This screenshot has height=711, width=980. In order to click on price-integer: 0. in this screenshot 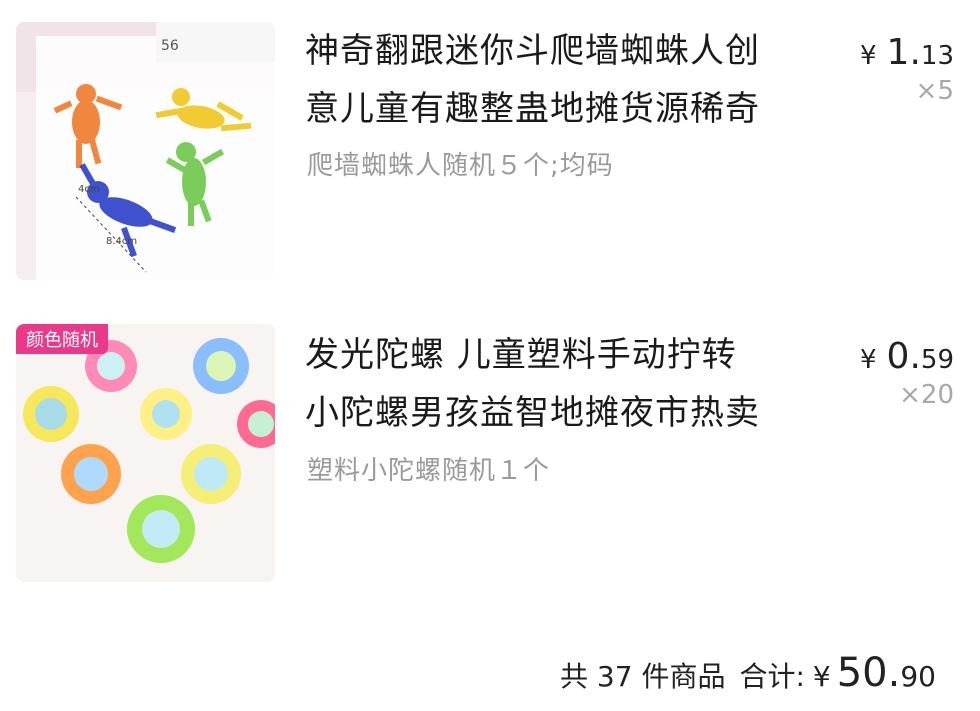, I will do `click(903, 356)`.